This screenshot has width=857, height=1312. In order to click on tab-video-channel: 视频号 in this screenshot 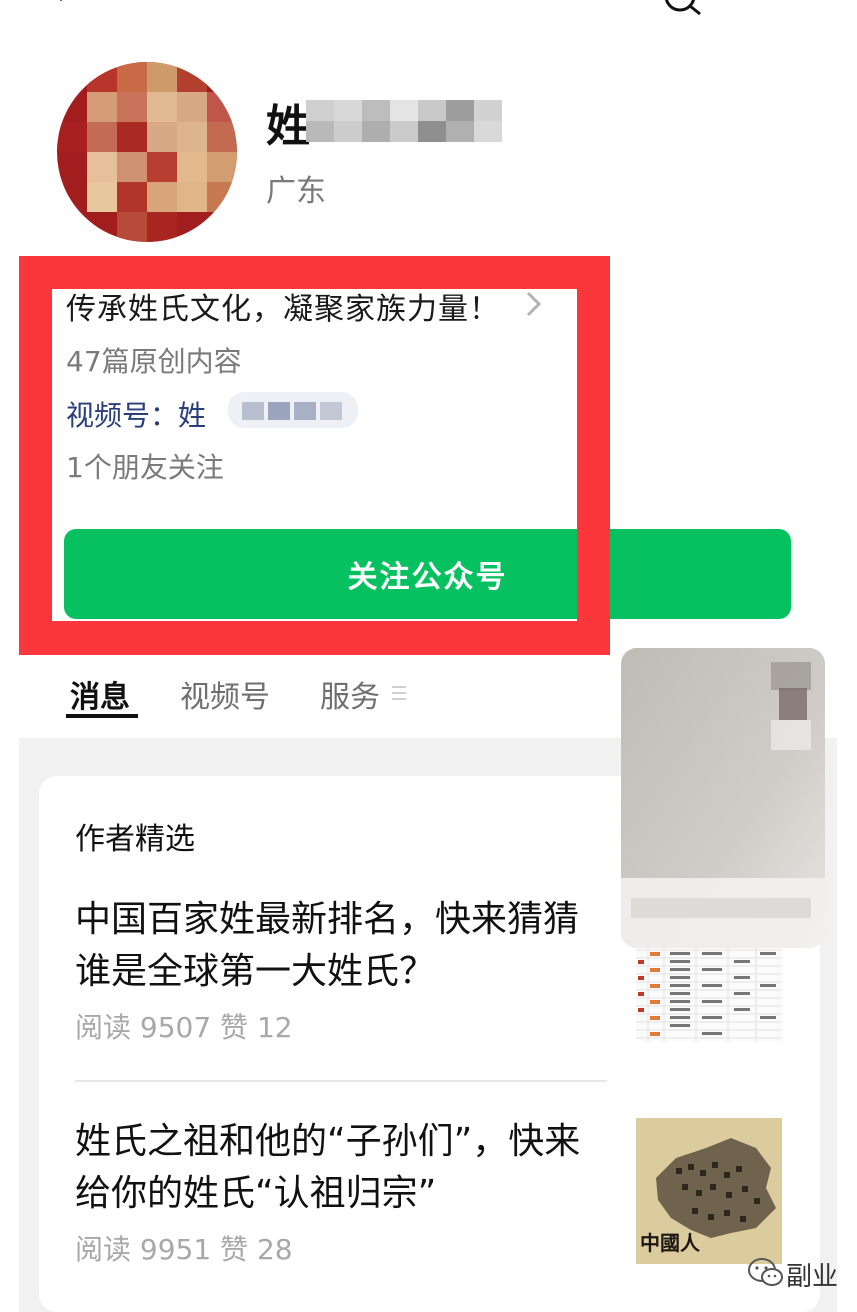, I will do `click(225, 694)`.